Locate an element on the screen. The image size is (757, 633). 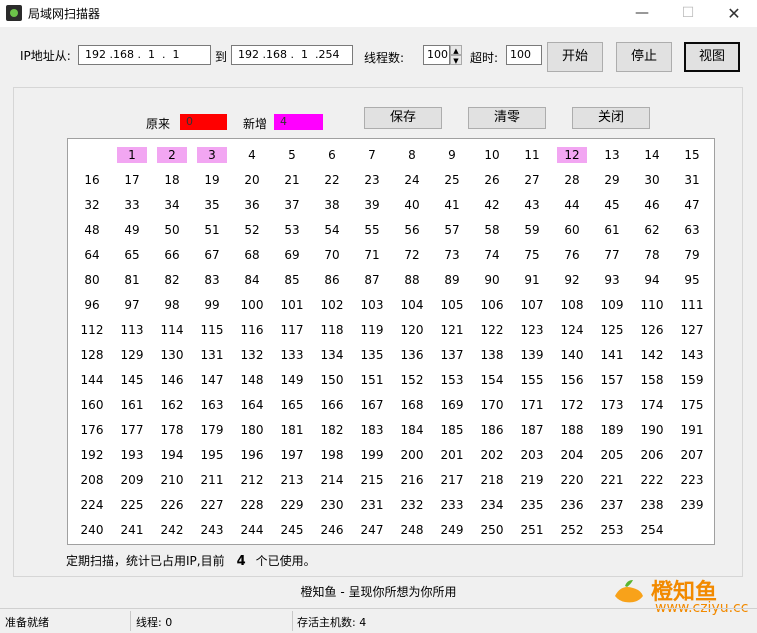
ip-cell: 71 is located at coordinates (372, 255).